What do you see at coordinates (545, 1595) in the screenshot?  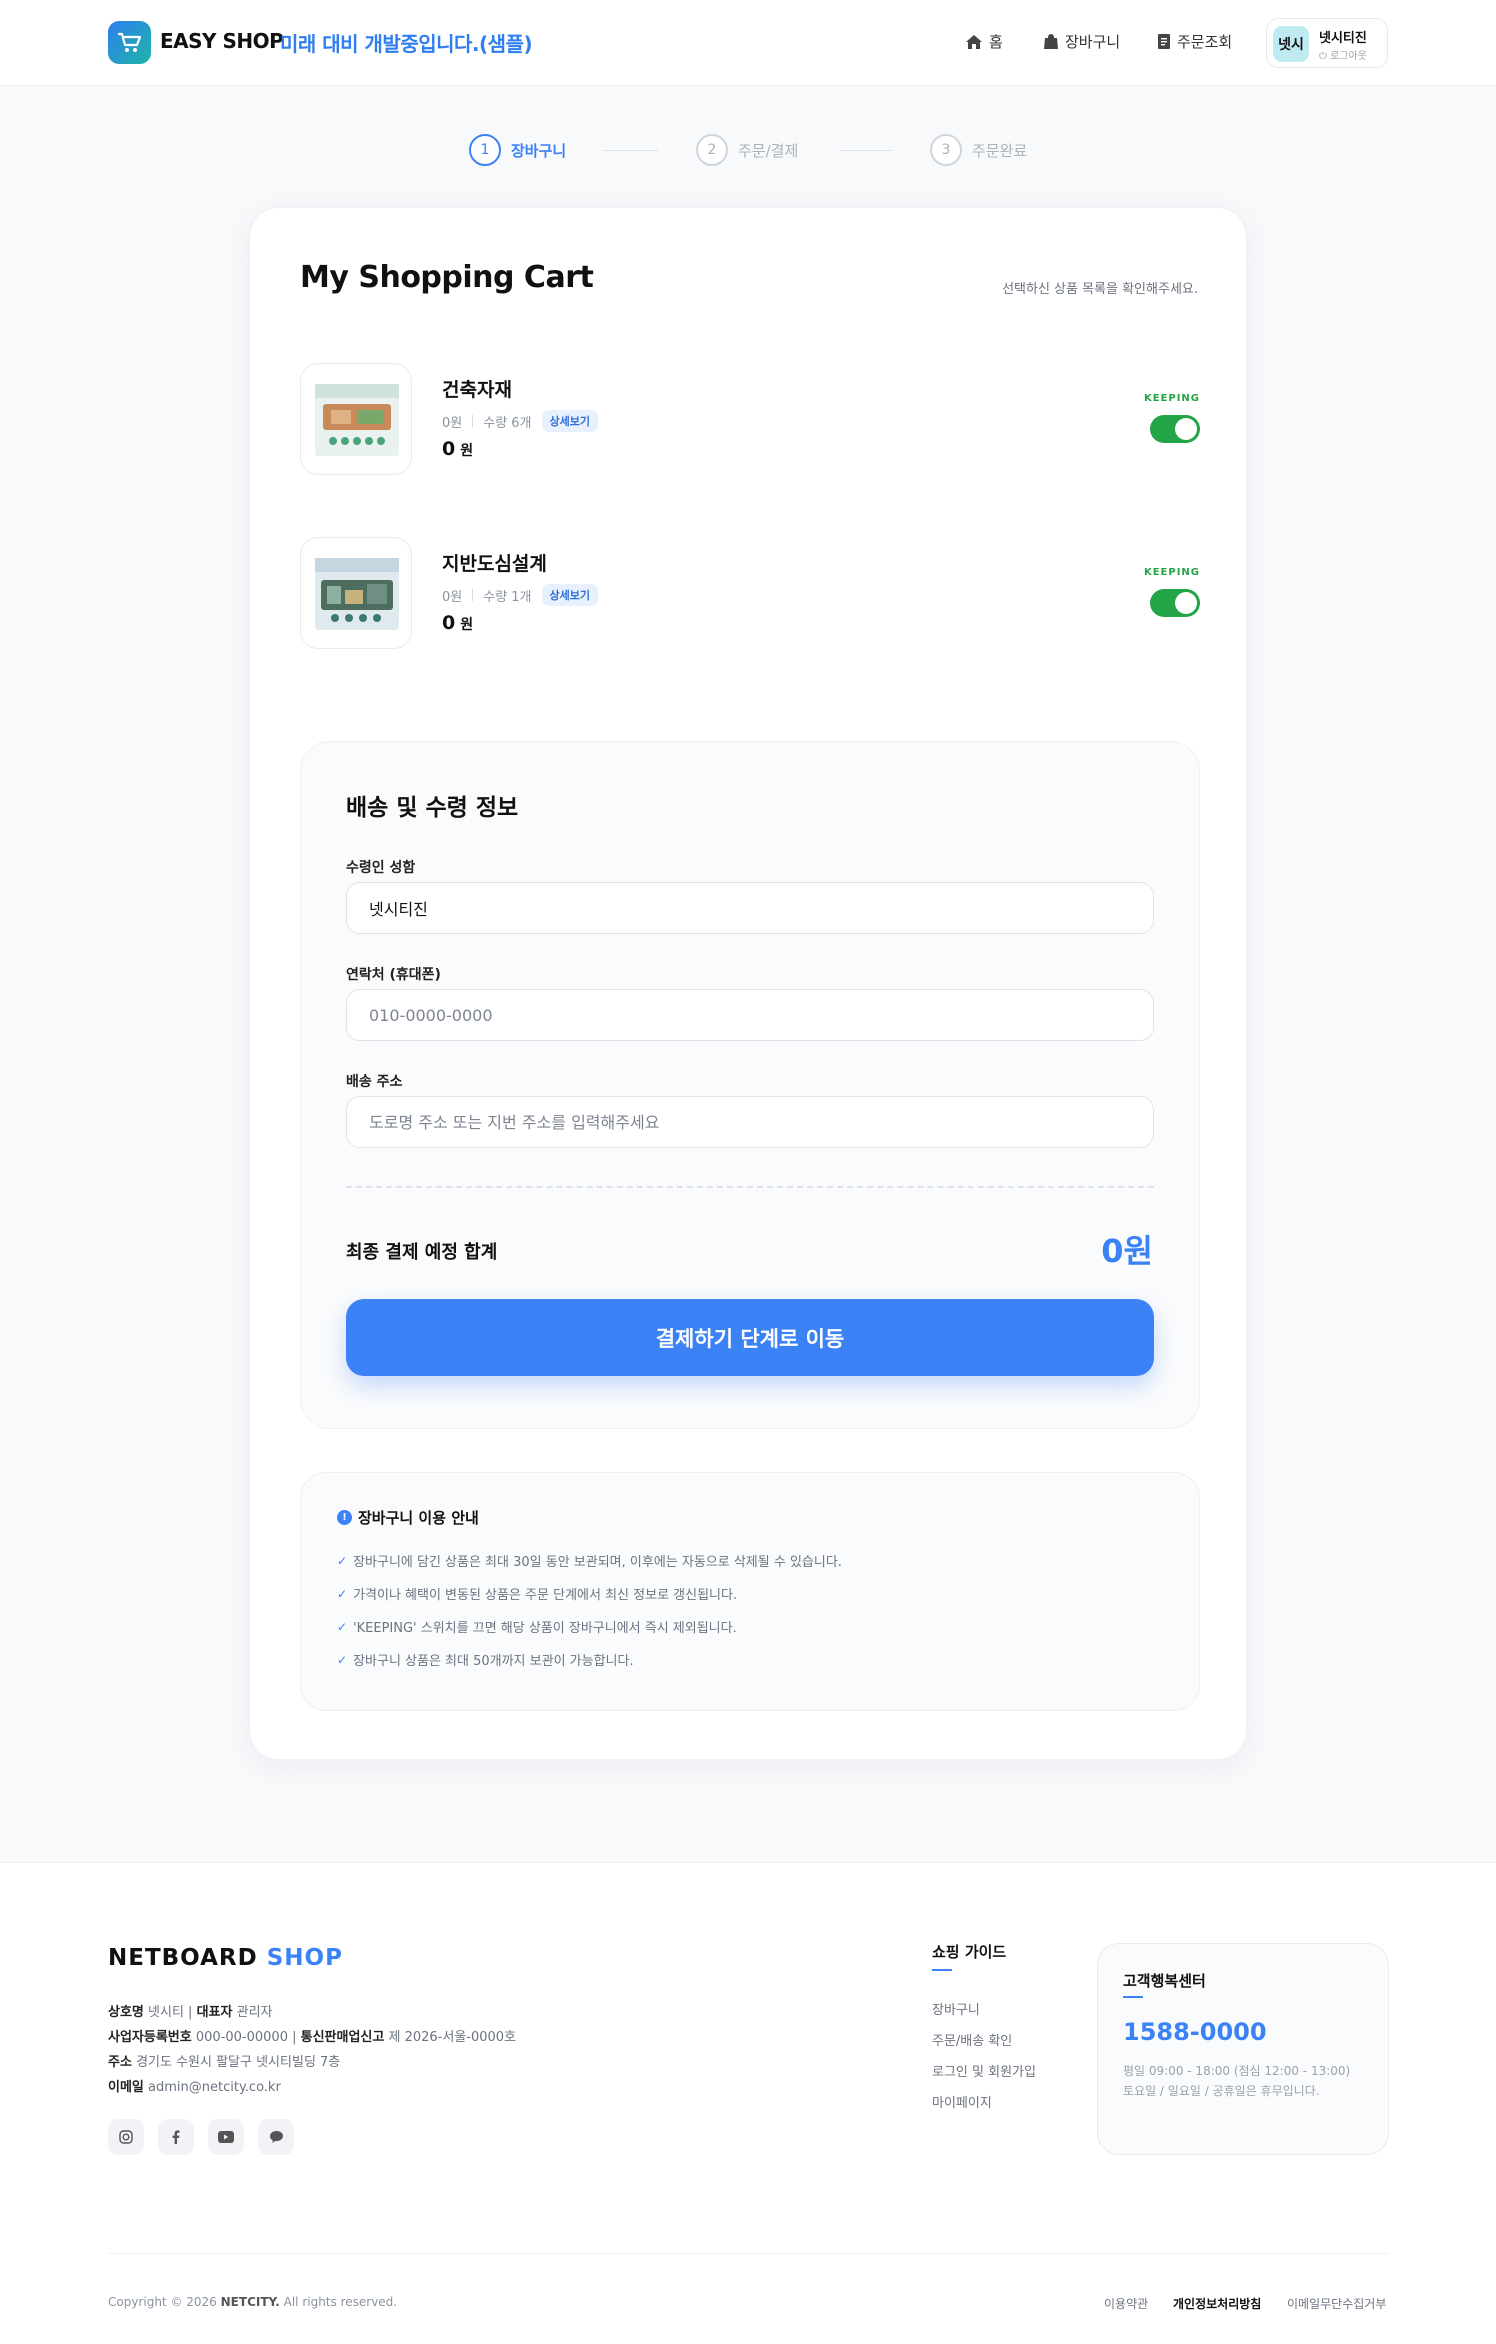 I see `notice-text: 가격이나 혜택이 변동된 상품은 주문 단계에서 최신 정보로 갱신됩니다.` at bounding box center [545, 1595].